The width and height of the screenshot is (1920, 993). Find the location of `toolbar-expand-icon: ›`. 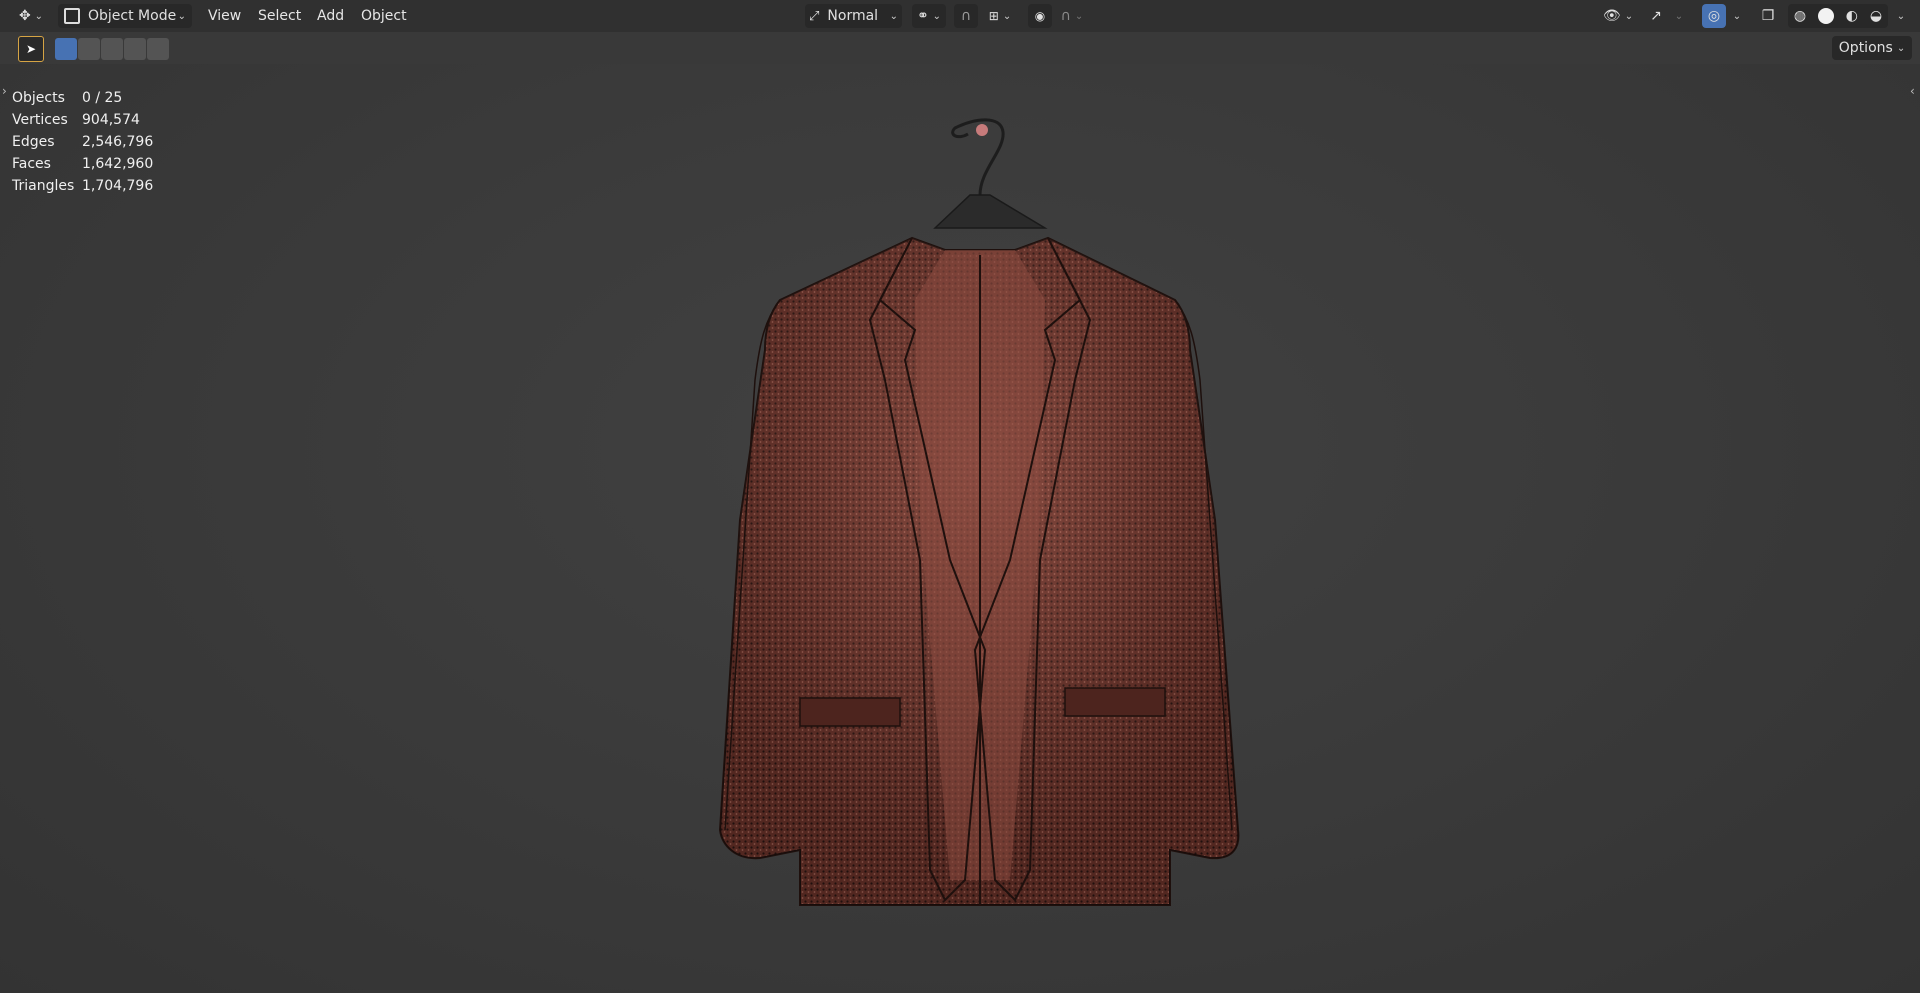

toolbar-expand-icon: › is located at coordinates (4, 91).